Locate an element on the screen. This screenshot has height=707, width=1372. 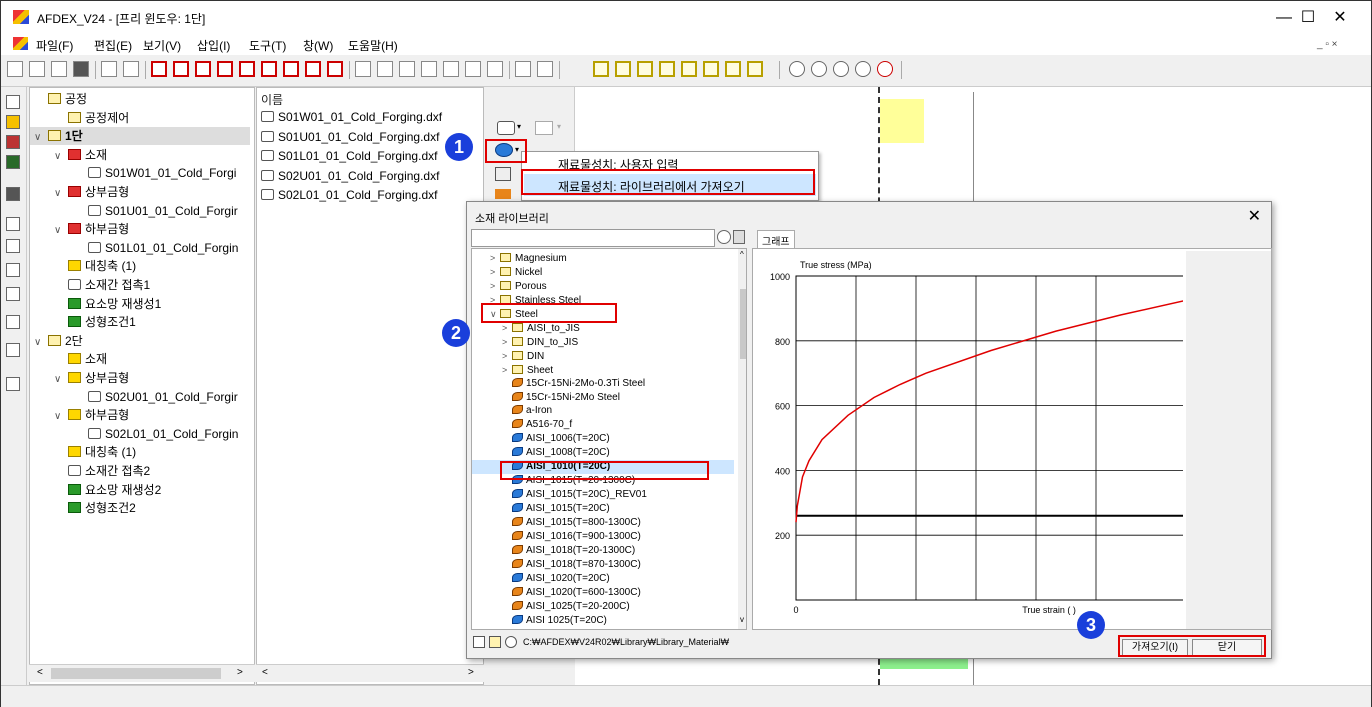
die-tool-icon is located at coordinates (544, 128).